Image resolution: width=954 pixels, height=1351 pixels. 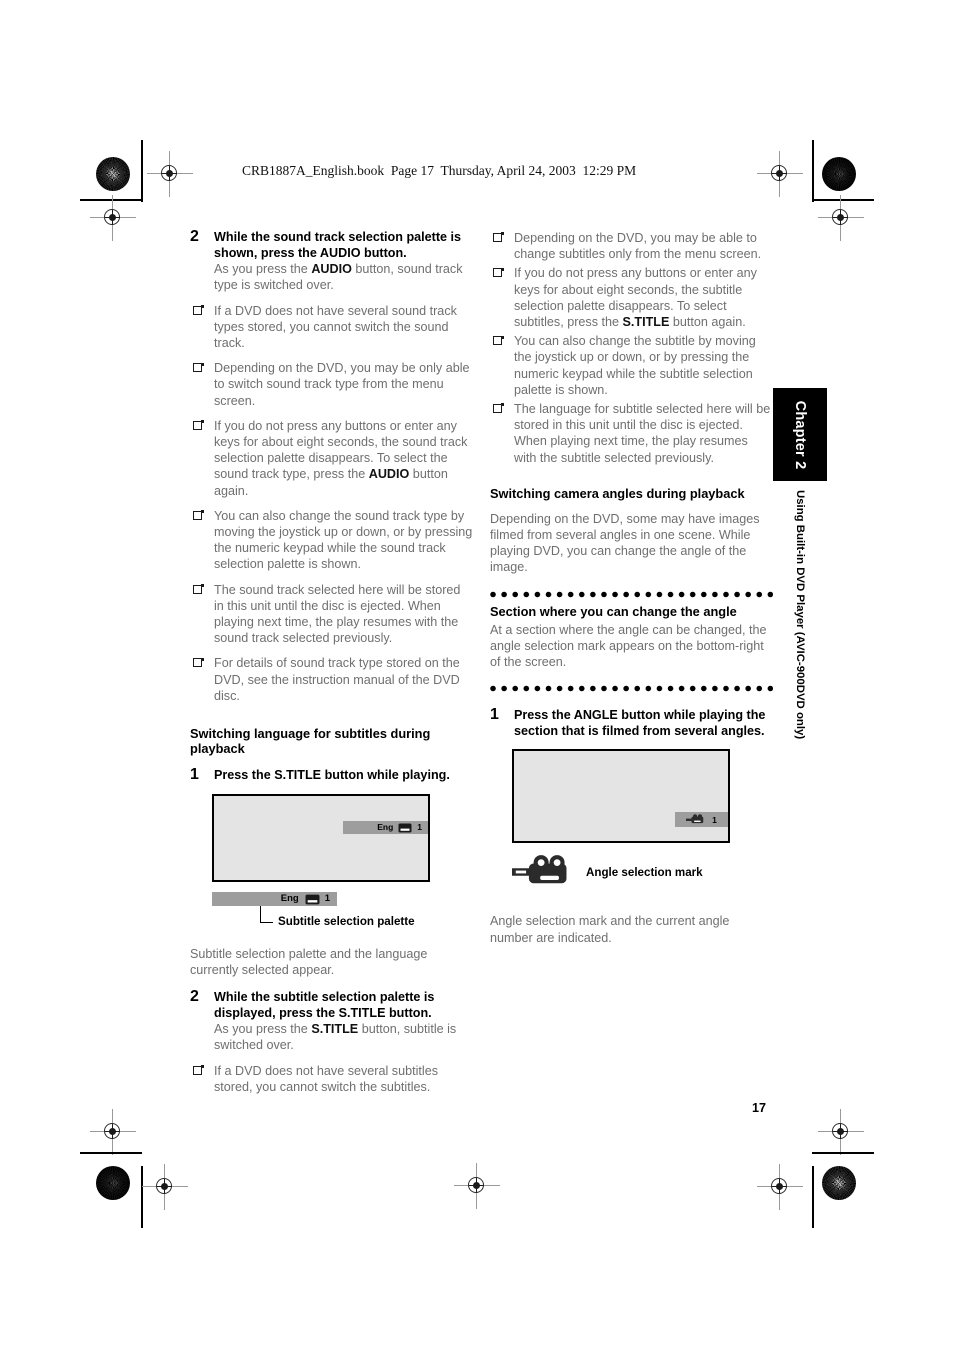 I want to click on registration-crosshair-top-right, so click(x=780, y=174).